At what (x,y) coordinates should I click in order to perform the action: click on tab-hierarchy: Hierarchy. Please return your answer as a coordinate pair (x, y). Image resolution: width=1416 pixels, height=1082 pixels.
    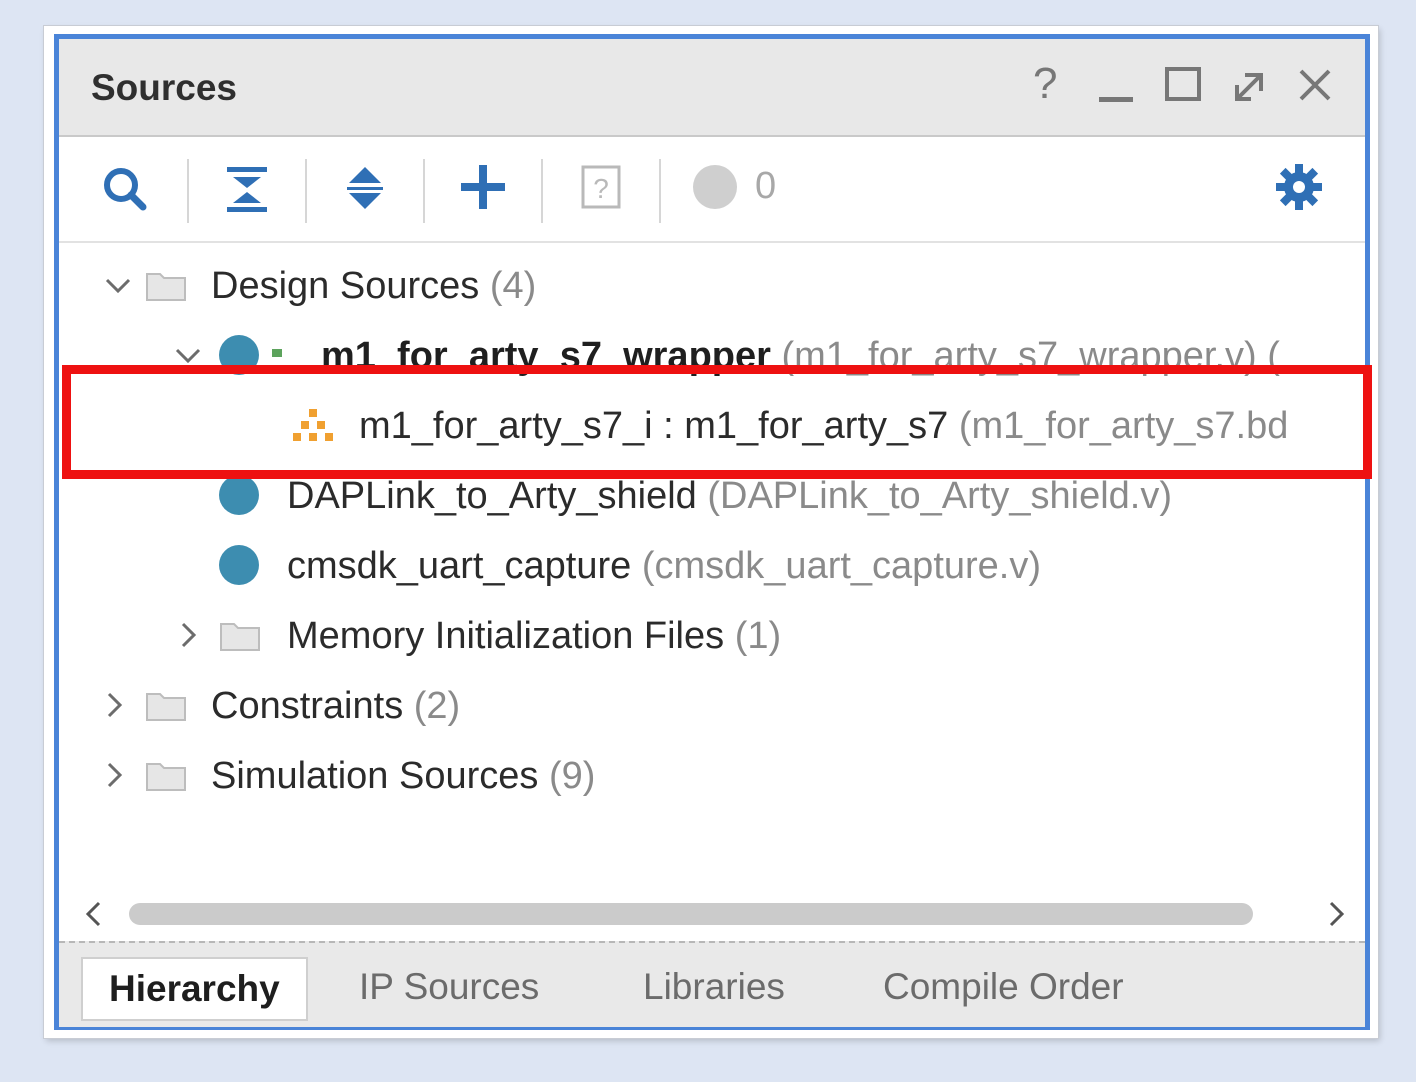
    Looking at the image, I should click on (194, 989).